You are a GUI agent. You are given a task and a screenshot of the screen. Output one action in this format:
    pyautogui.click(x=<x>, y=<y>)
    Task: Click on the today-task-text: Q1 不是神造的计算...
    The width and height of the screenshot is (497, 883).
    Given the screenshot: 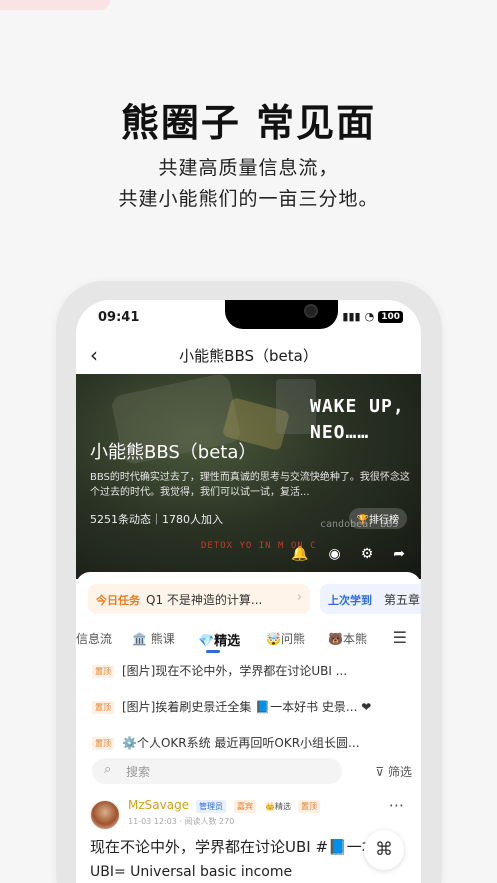 What is the action you would take?
    pyautogui.click(x=204, y=600)
    